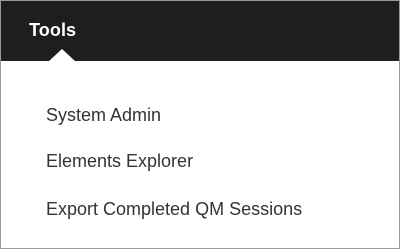 This screenshot has width=400, height=249. Describe the element at coordinates (103, 115) in the screenshot. I see `menu-item-system-admin: System Admin` at that location.